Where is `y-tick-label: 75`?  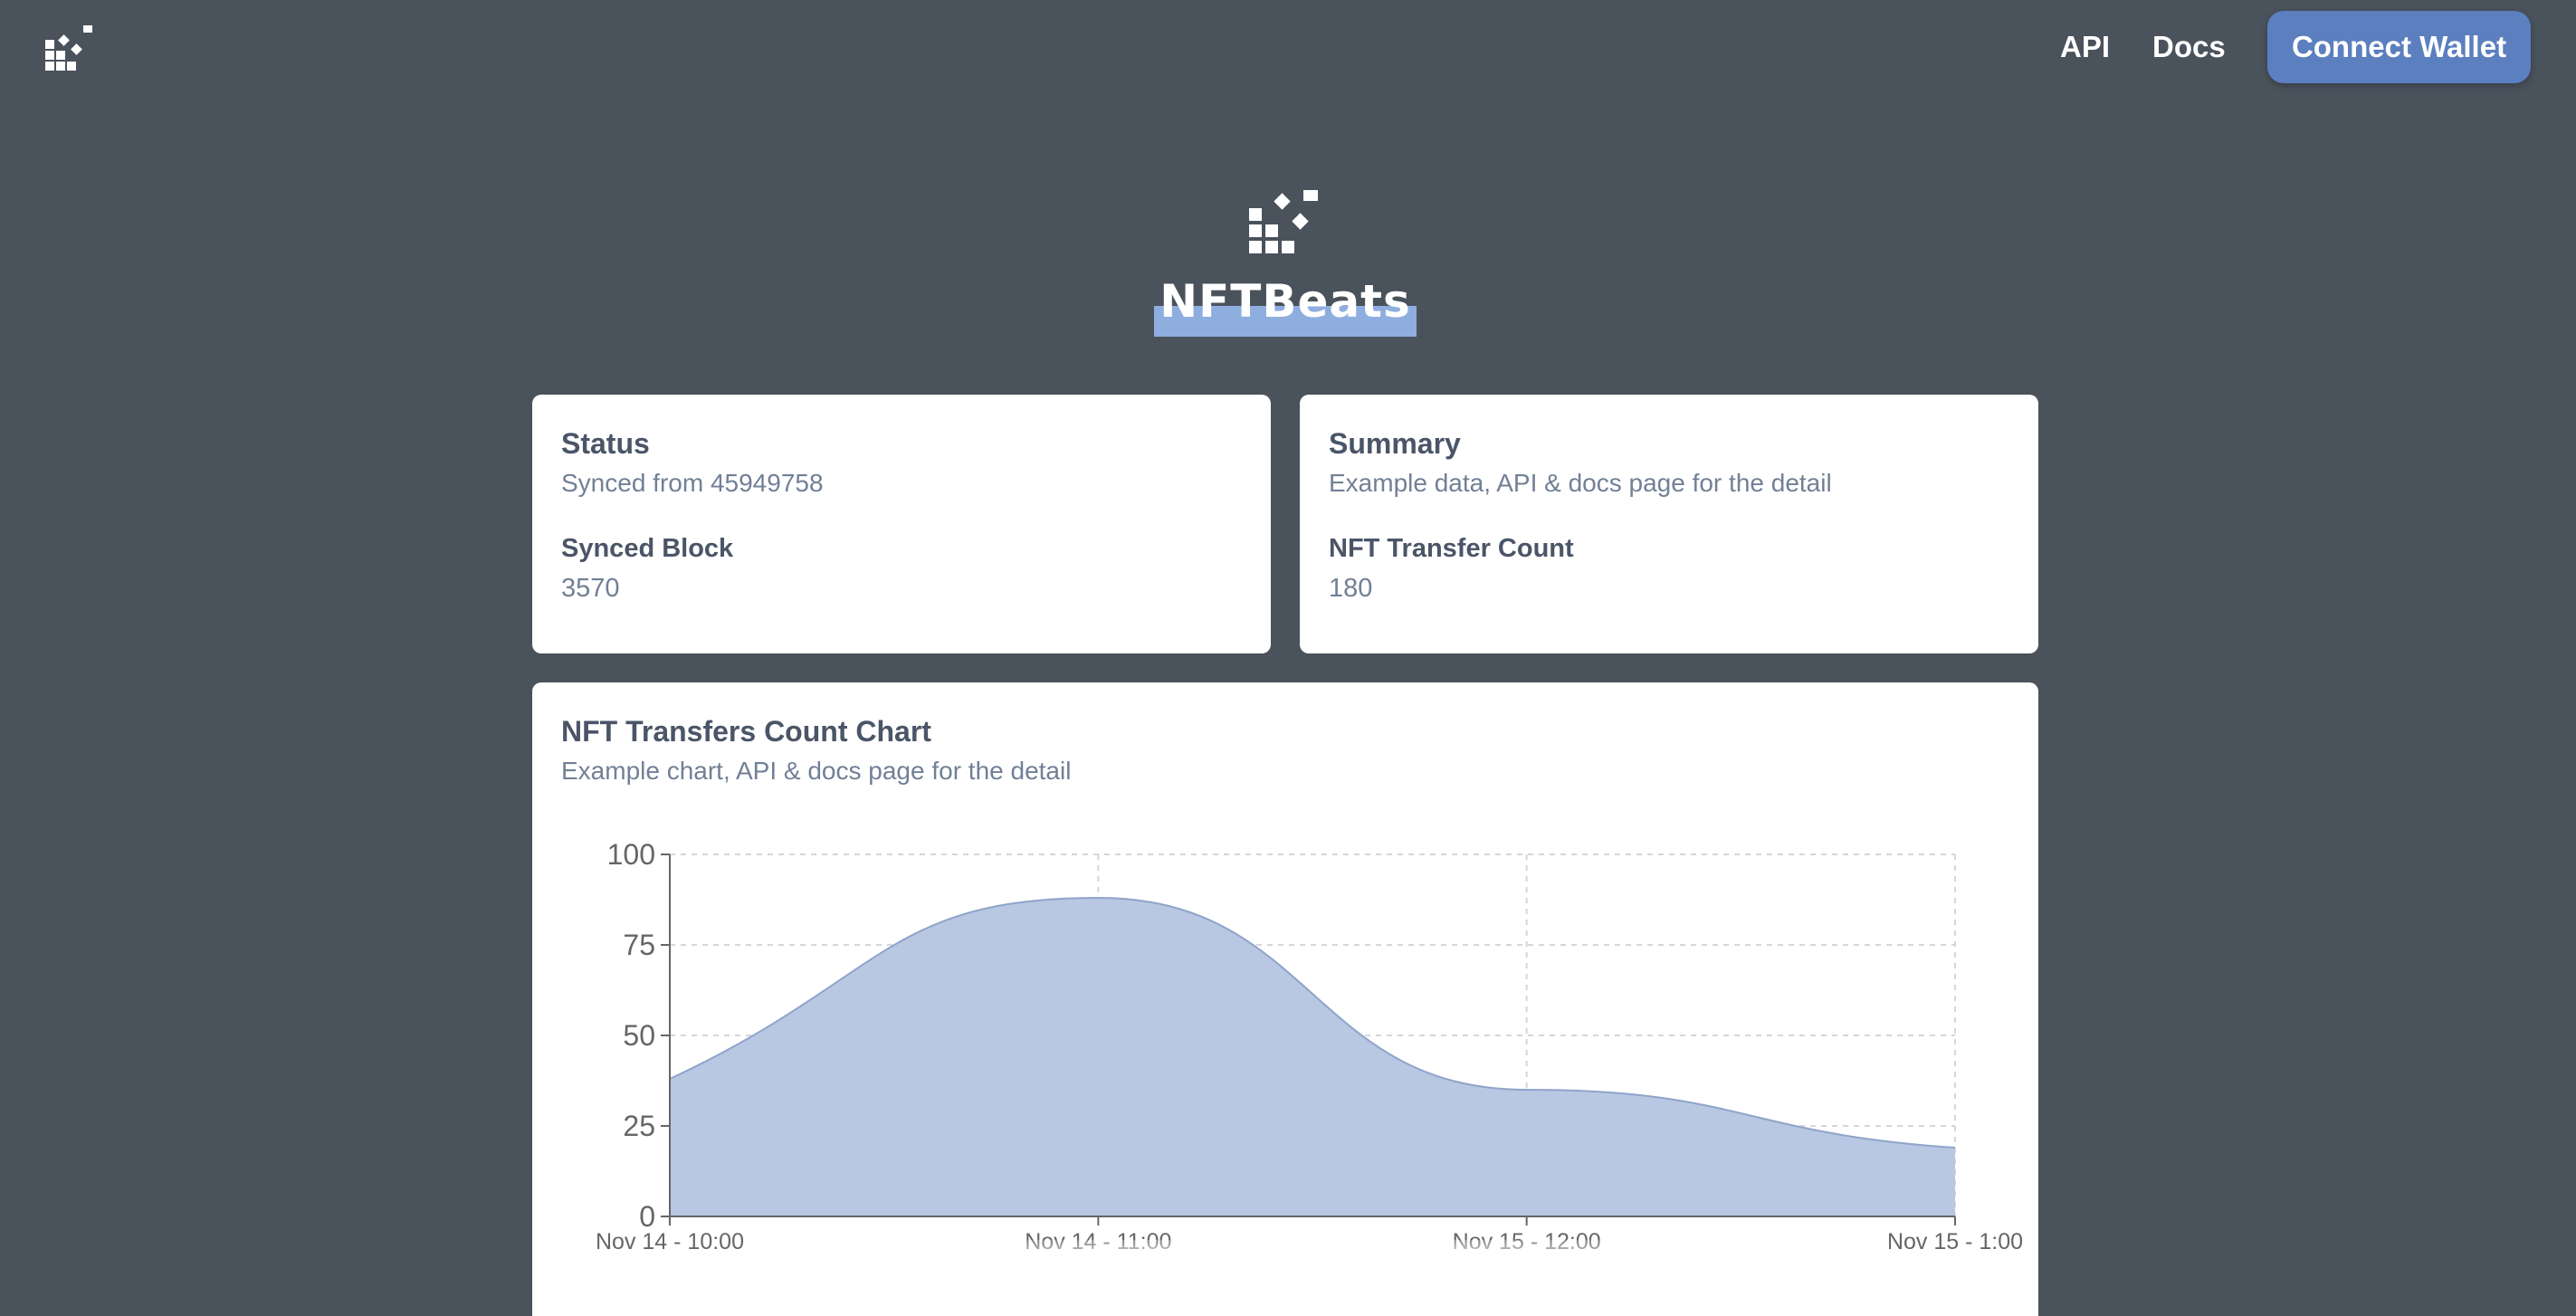 y-tick-label: 75 is located at coordinates (639, 945).